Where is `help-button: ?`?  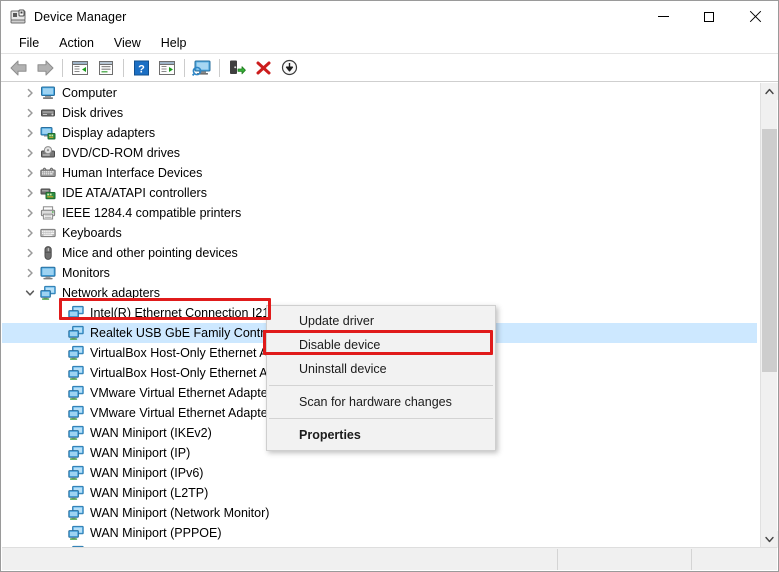
help-button: ? is located at coordinates (141, 68).